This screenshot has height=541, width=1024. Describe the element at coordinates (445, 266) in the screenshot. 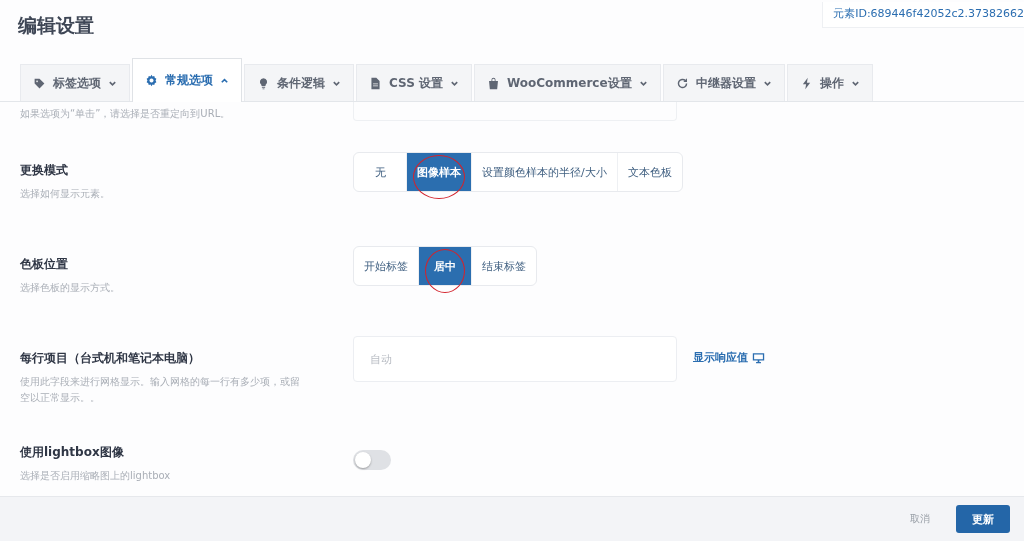

I see `option-button: 居中` at that location.